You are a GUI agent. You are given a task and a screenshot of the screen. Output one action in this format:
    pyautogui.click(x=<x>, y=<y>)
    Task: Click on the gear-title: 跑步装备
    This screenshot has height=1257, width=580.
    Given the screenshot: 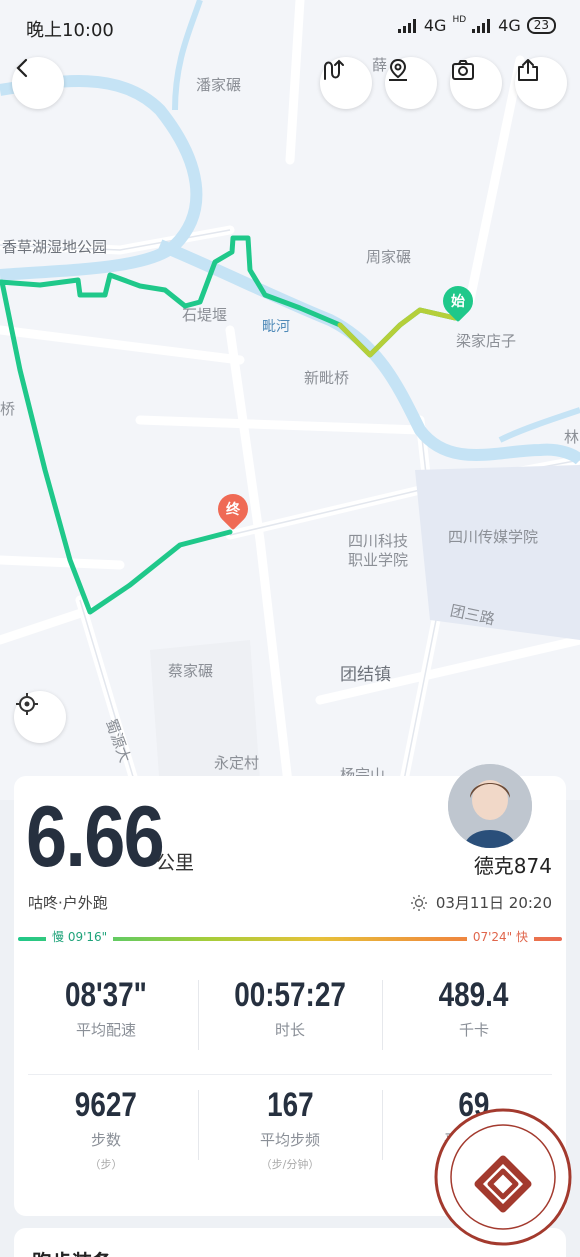 What is the action you would take?
    pyautogui.click(x=72, y=1251)
    